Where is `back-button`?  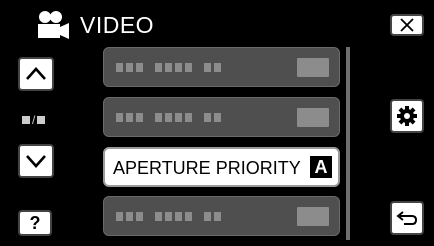 back-button is located at coordinates (407, 218).